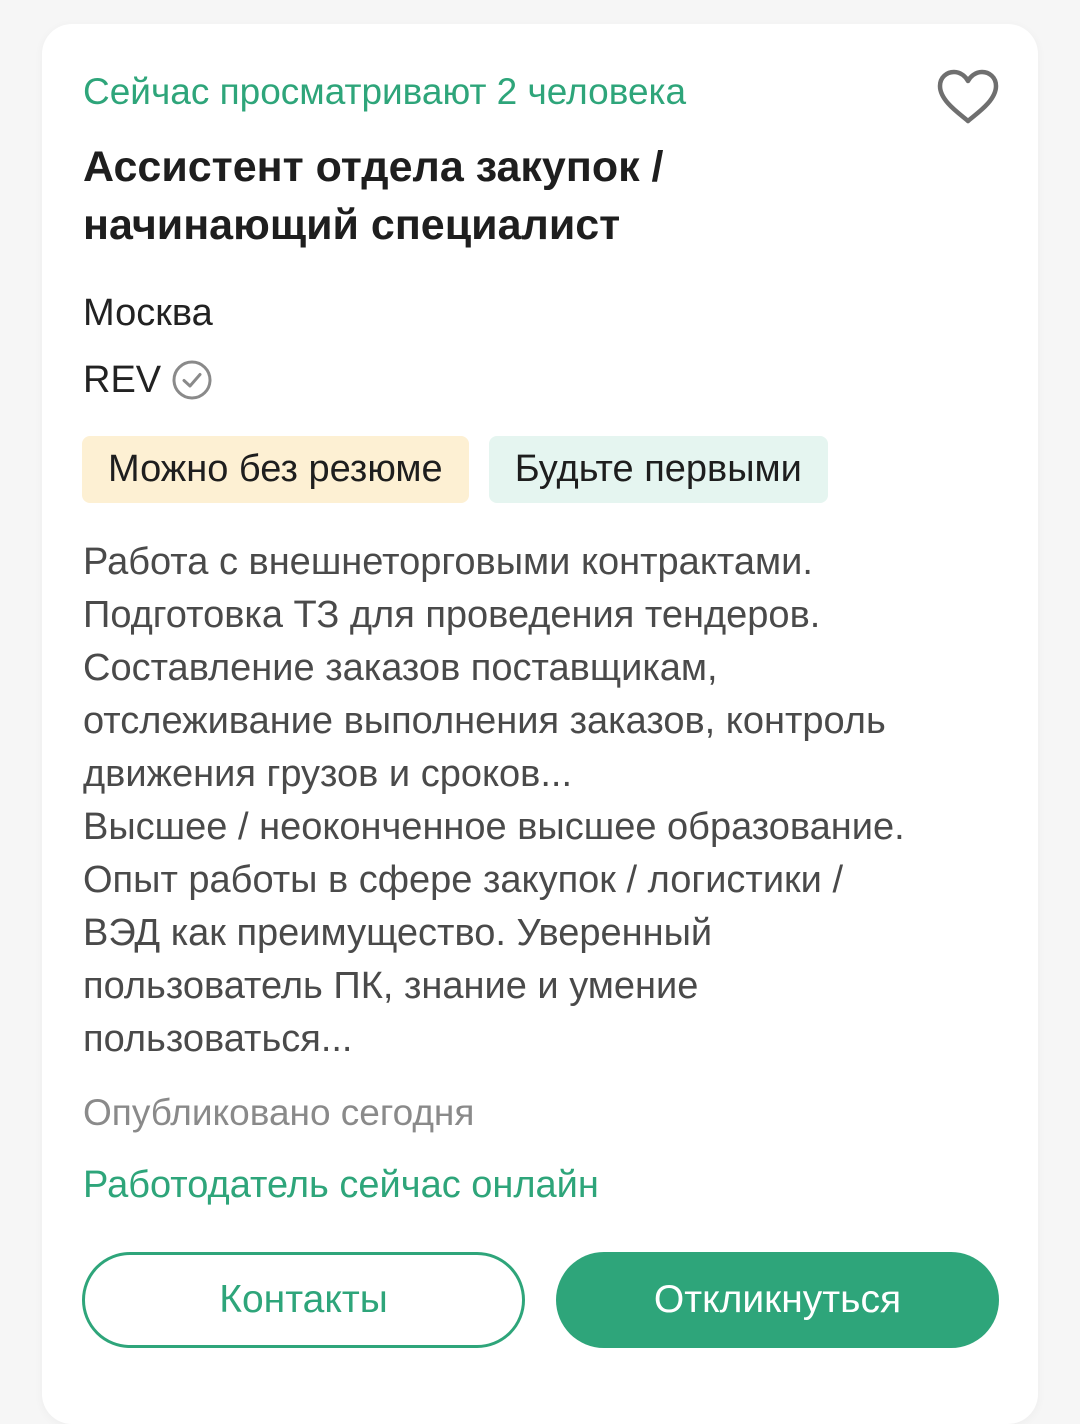 The width and height of the screenshot is (1080, 1424). Describe the element at coordinates (777, 1300) in the screenshot. I see `respond-button: Откликнуться` at that location.